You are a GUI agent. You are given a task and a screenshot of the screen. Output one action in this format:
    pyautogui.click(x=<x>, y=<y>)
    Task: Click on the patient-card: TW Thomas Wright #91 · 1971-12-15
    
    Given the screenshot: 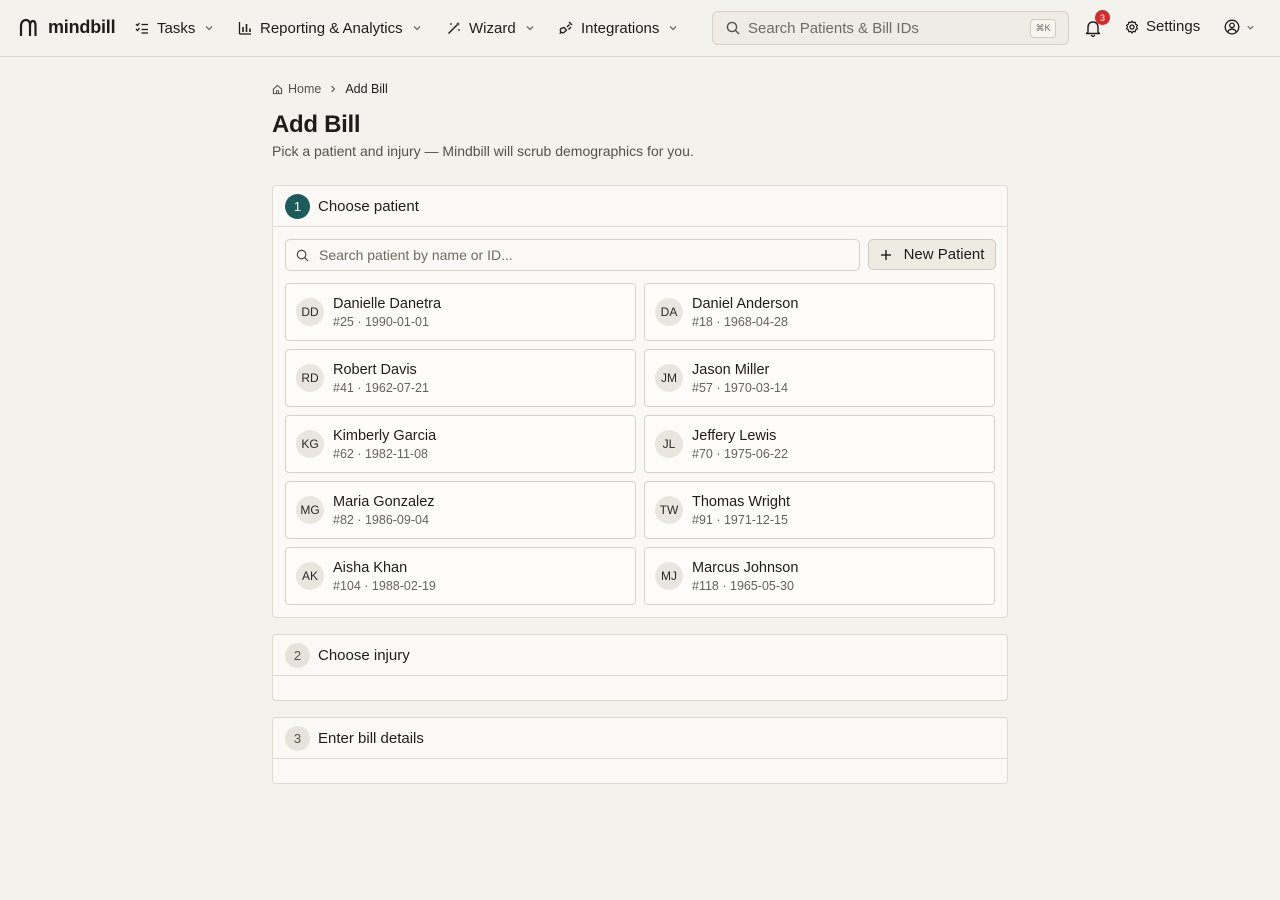 What is the action you would take?
    pyautogui.click(x=819, y=510)
    